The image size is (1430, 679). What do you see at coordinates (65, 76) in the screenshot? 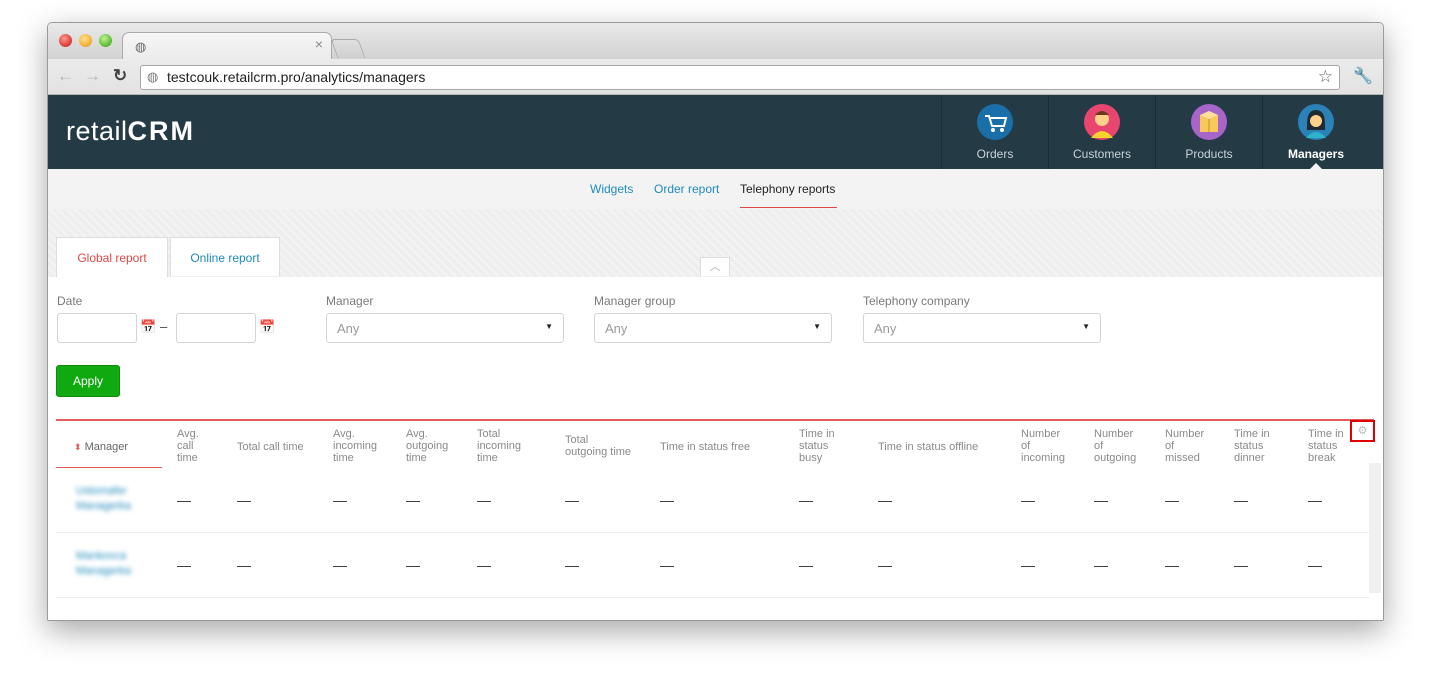
I see `back-arrow-icon: ←` at bounding box center [65, 76].